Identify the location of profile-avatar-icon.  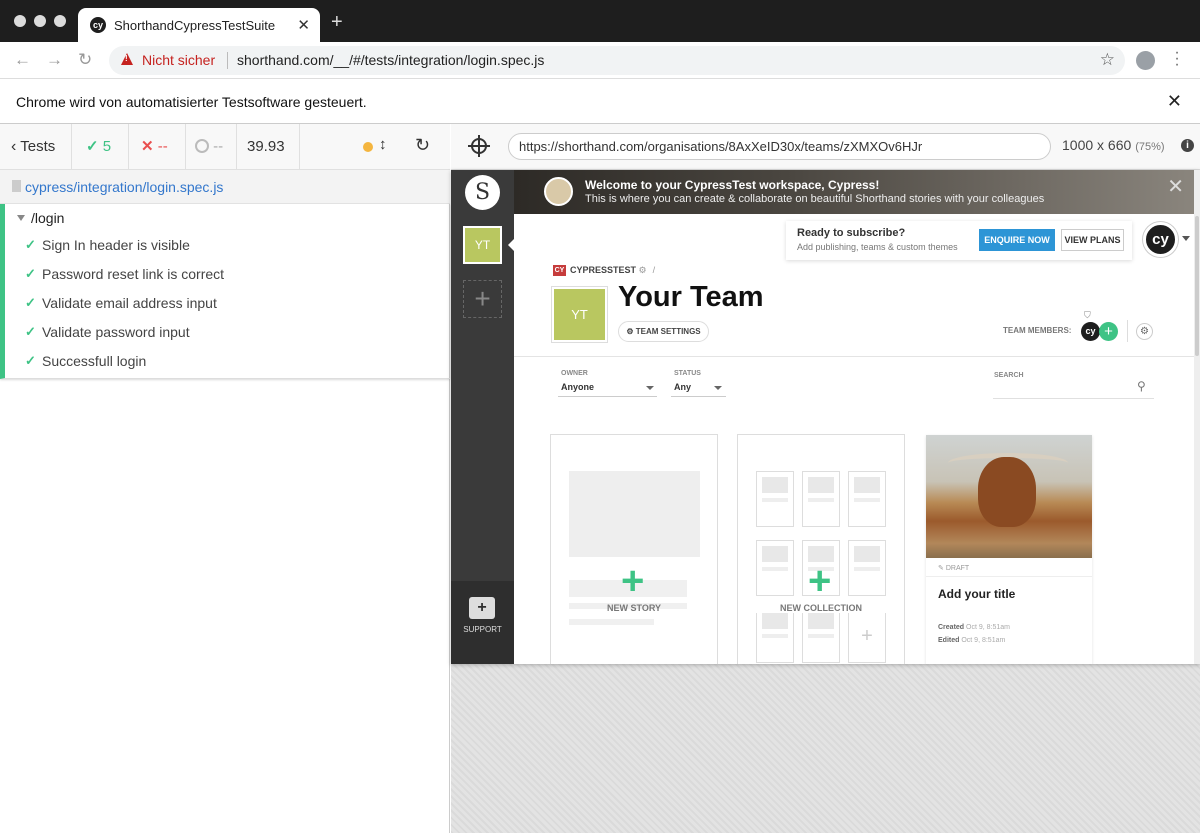
(1145, 60).